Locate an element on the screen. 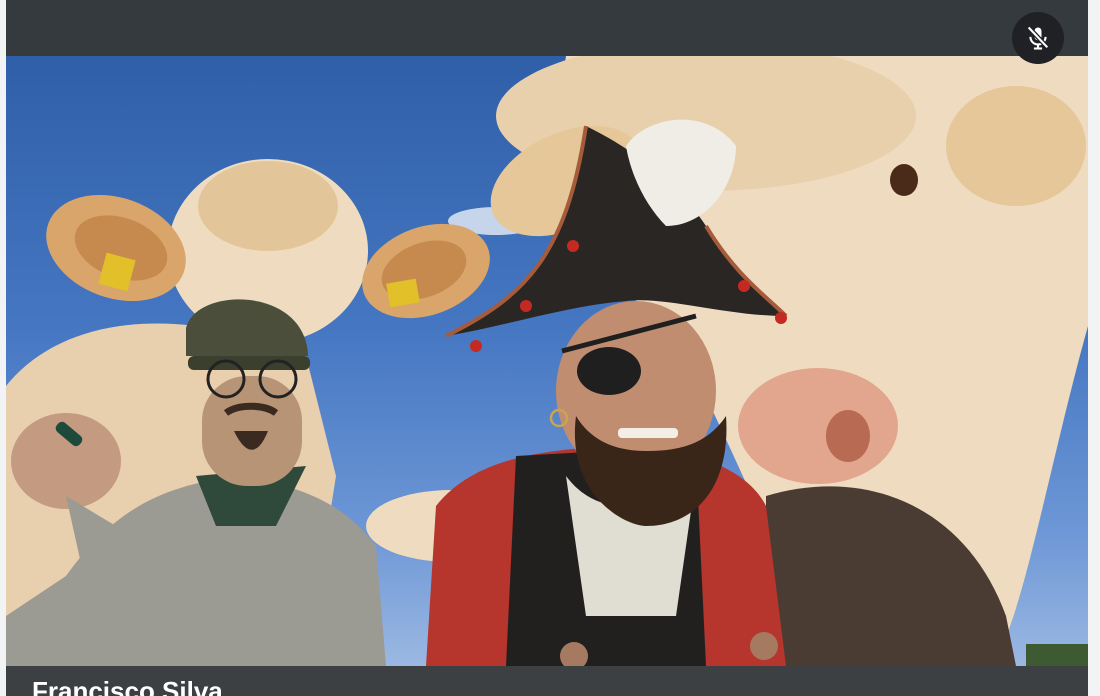 This screenshot has width=1100, height=696. participant-name-label: Francisco Silva is located at coordinates (127, 686).